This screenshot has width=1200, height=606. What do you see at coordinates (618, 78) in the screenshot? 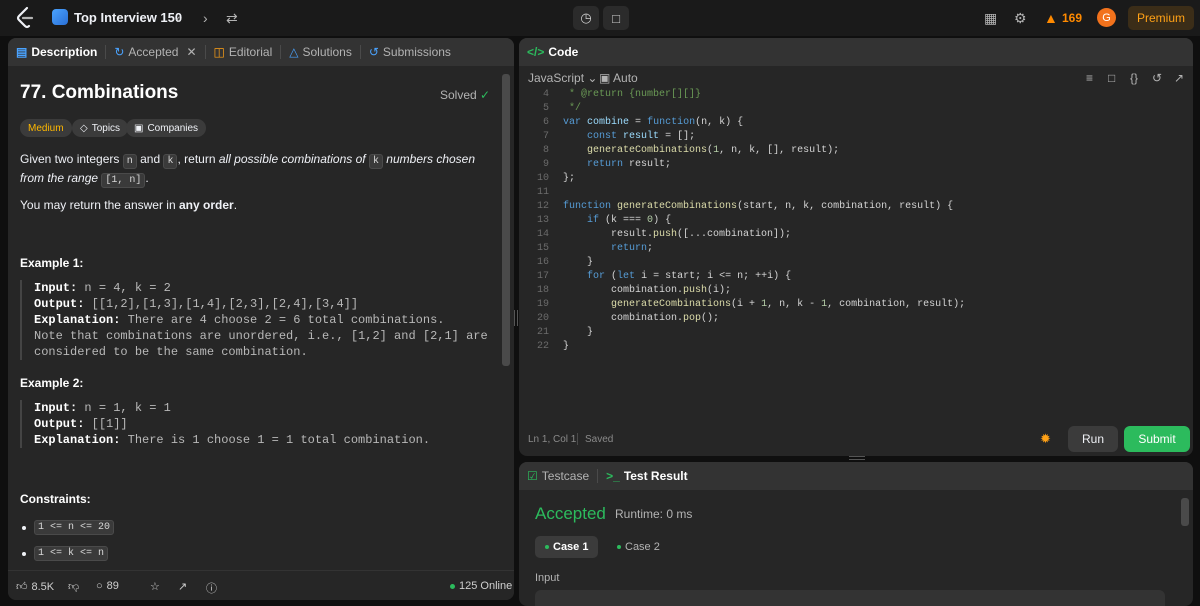
I see `auto-mode: ▣ Auto` at bounding box center [618, 78].